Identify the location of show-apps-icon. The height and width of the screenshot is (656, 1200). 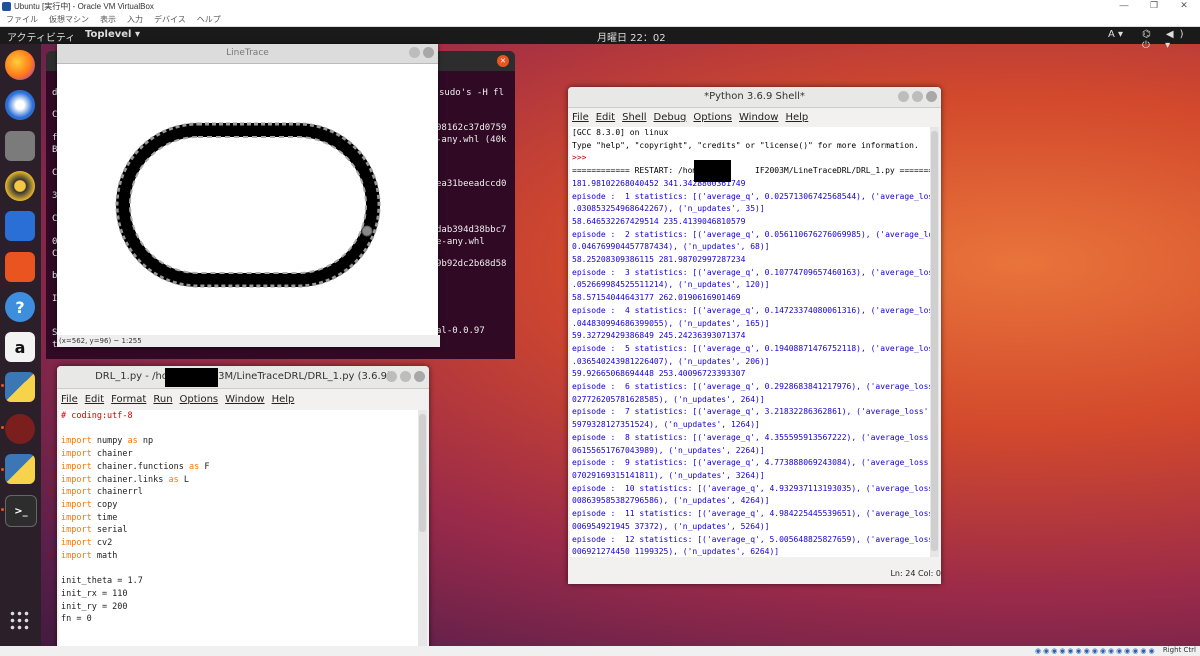
(20, 621).